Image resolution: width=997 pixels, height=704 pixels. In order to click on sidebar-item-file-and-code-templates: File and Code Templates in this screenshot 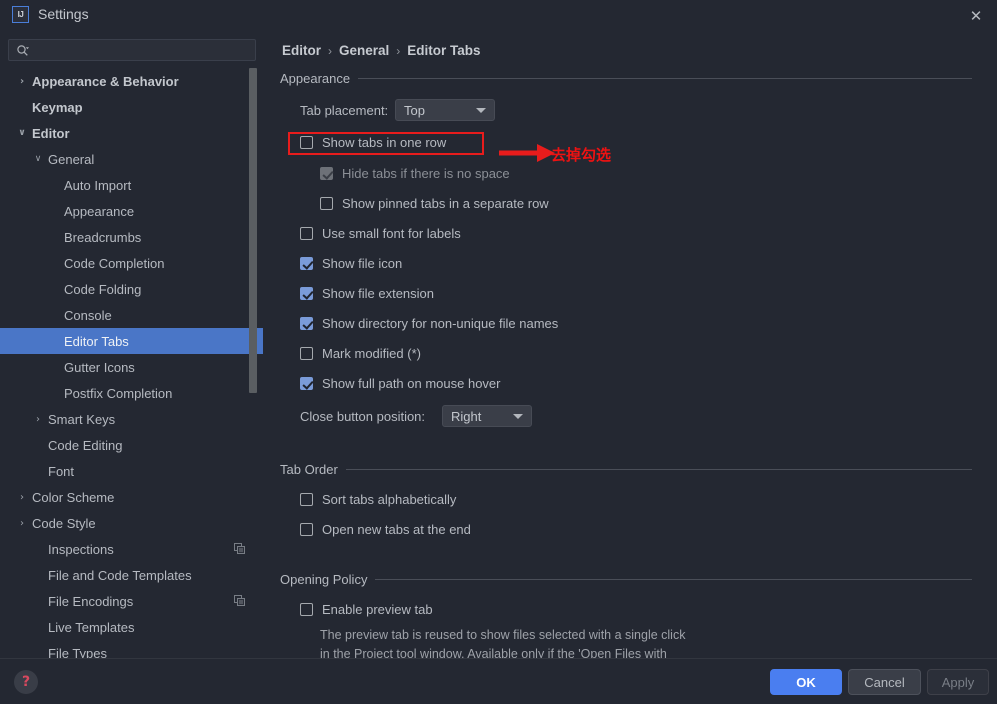, I will do `click(131, 575)`.